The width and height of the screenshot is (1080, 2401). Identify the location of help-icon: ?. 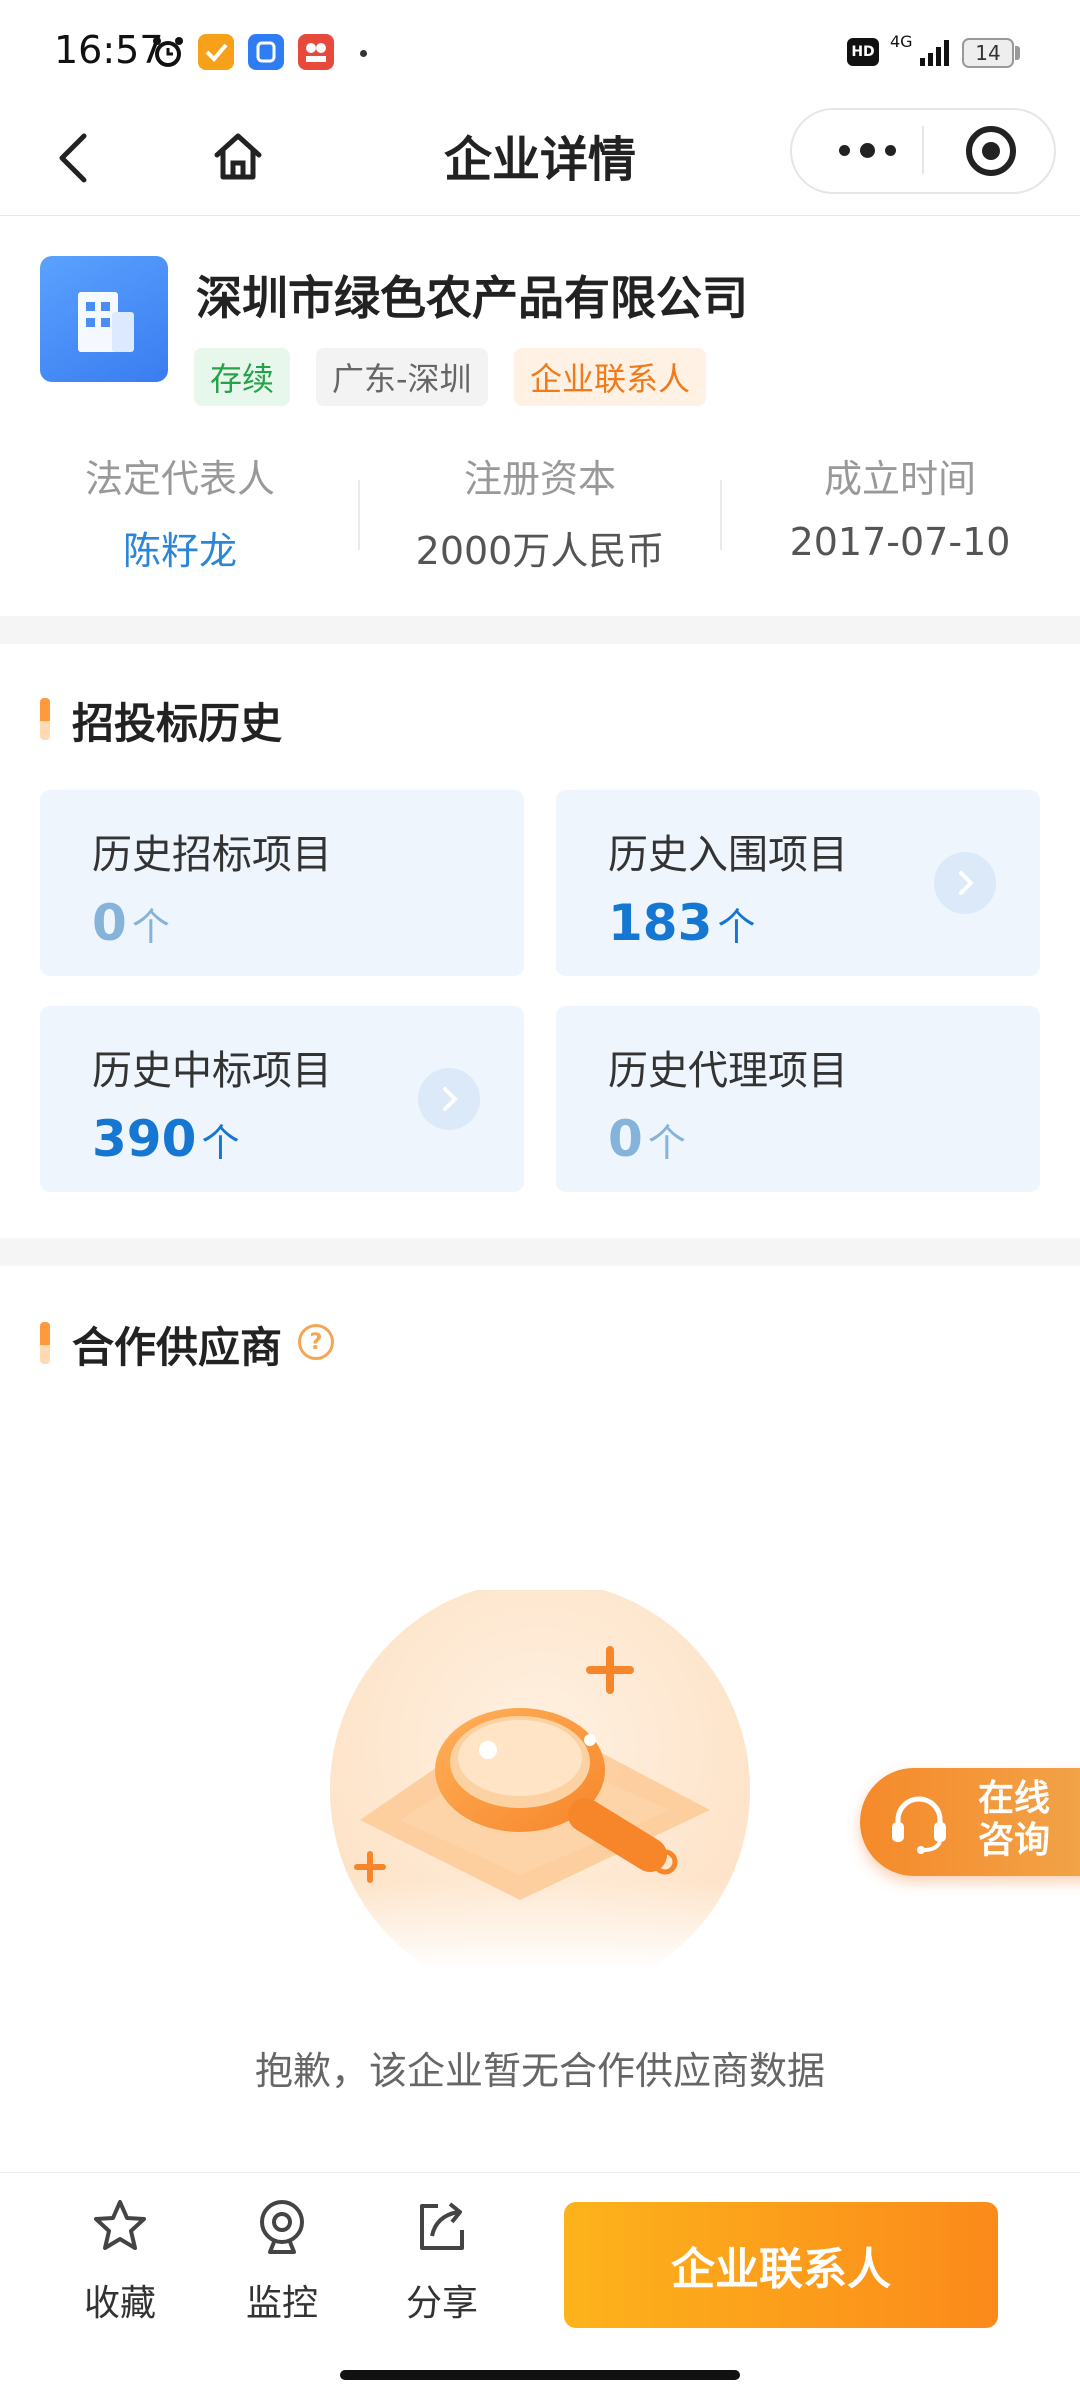
(316, 1342).